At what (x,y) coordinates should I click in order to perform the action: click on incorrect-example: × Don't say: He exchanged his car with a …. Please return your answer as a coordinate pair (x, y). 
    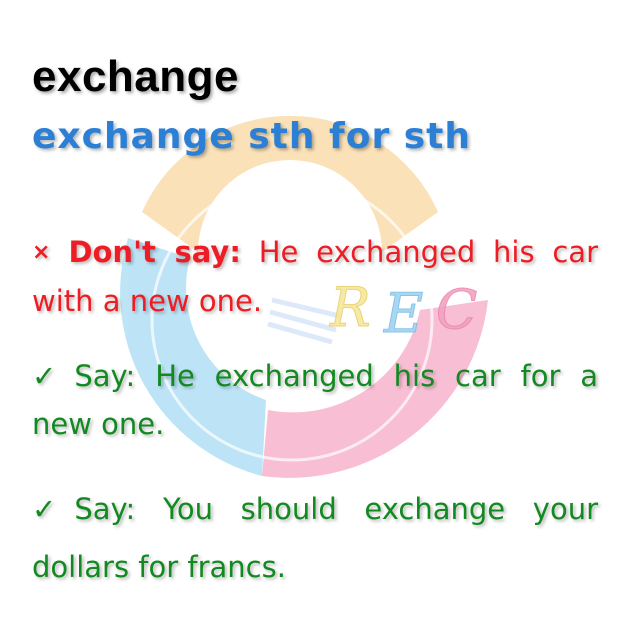
    Looking at the image, I should click on (315, 276).